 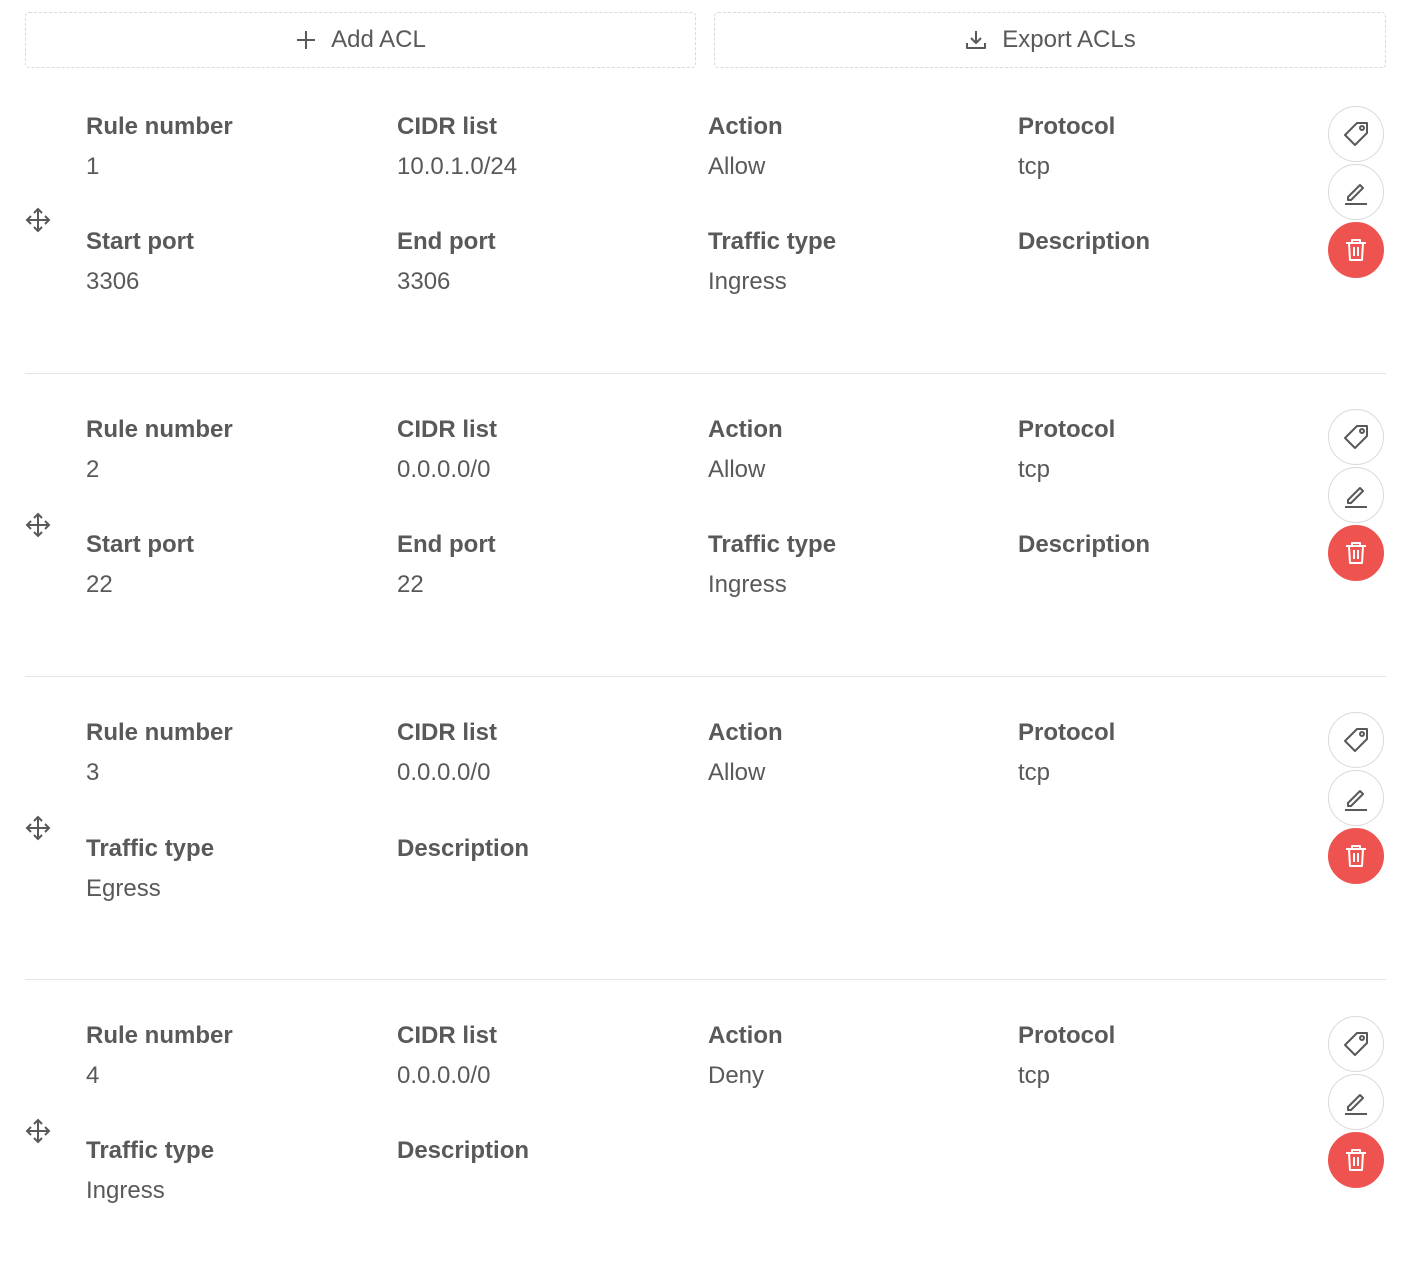 What do you see at coordinates (123, 888) in the screenshot?
I see `traffic-type-value: Egress` at bounding box center [123, 888].